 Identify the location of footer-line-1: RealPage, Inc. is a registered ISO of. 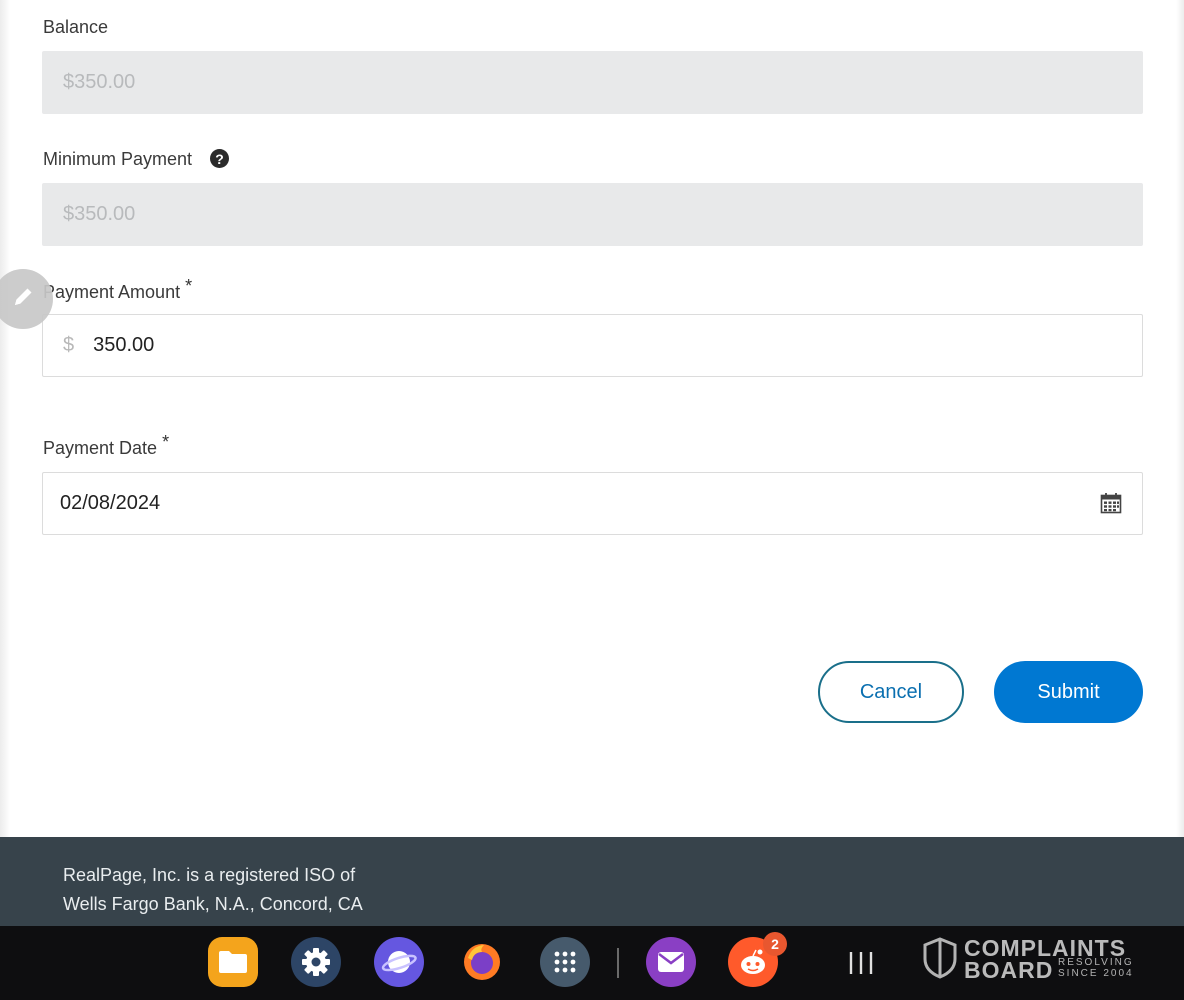
(209, 875).